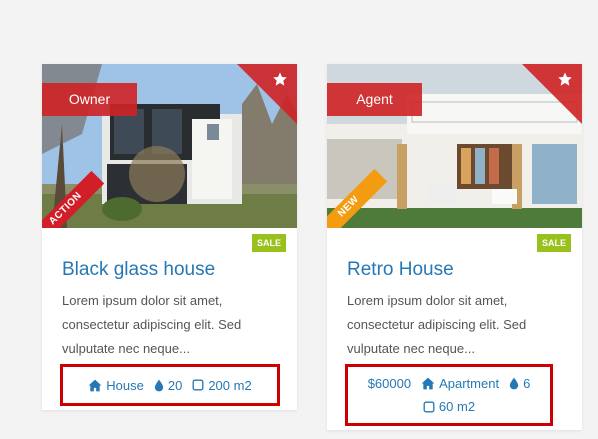 The height and width of the screenshot is (439, 598). What do you see at coordinates (125, 385) in the screenshot?
I see `meta-type-value: House` at bounding box center [125, 385].